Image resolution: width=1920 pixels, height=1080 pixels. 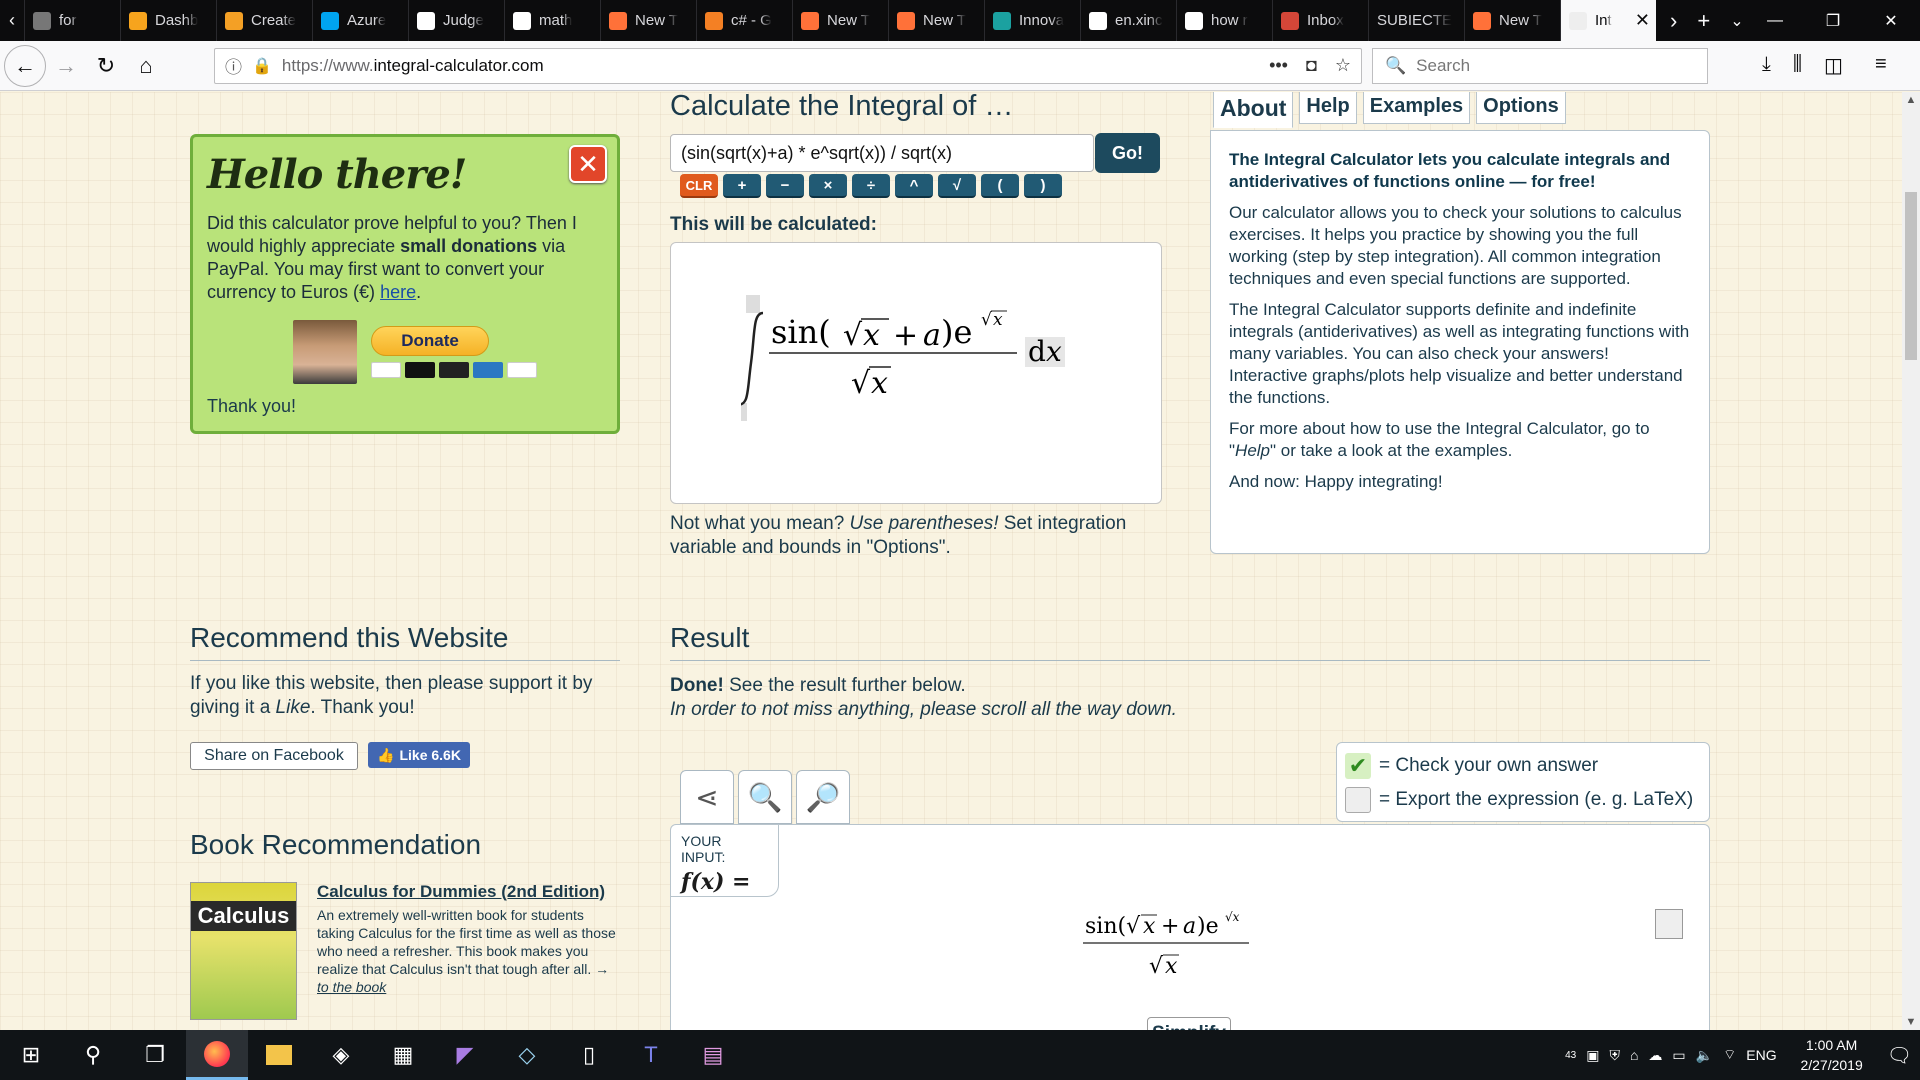 I want to click on currency-link: here, so click(x=398, y=292).